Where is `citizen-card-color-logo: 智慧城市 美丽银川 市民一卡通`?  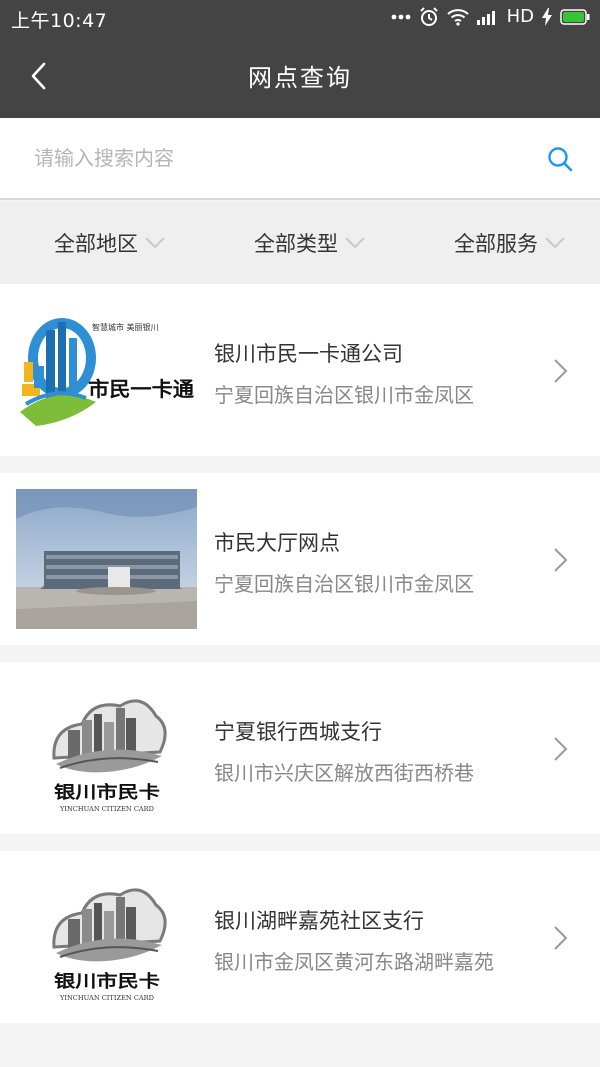
citizen-card-color-logo: 智慧城市 美丽银川 市民一卡通 is located at coordinates (106, 370).